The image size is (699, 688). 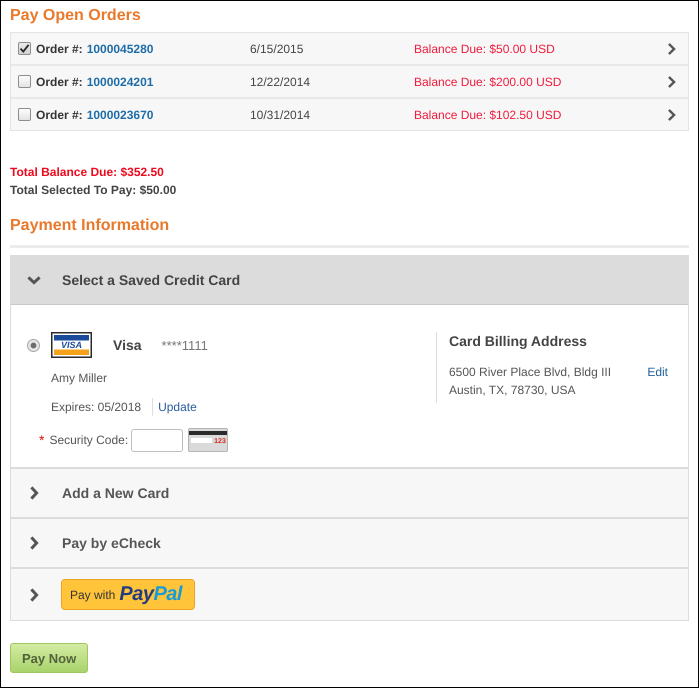 What do you see at coordinates (34, 280) in the screenshot?
I see `chevron-down-icon` at bounding box center [34, 280].